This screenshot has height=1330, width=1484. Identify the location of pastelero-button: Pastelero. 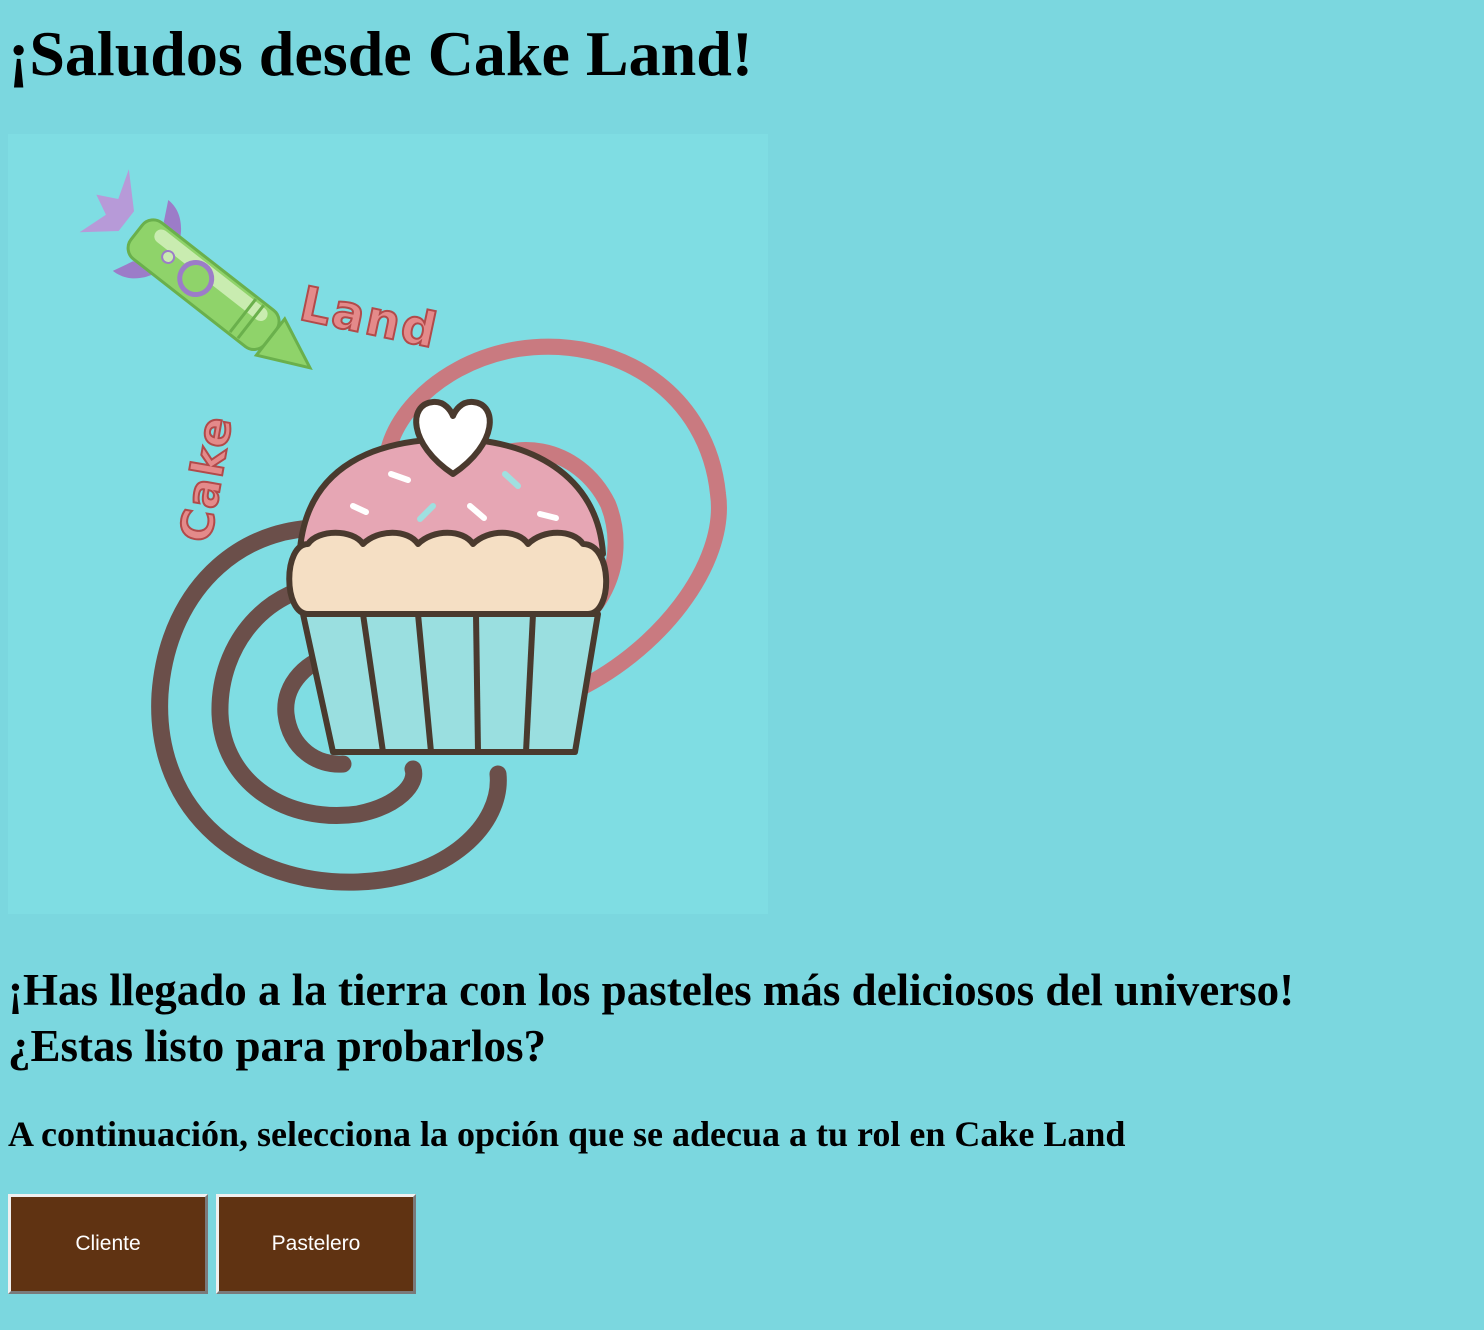
(316, 1244).